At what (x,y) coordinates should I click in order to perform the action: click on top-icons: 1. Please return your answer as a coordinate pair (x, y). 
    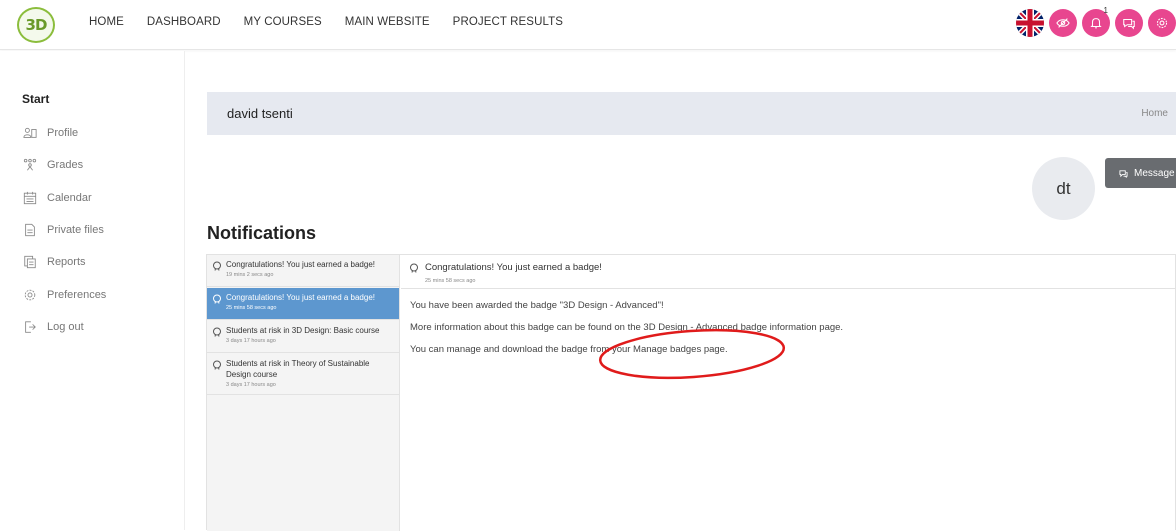
    Looking at the image, I should click on (1096, 21).